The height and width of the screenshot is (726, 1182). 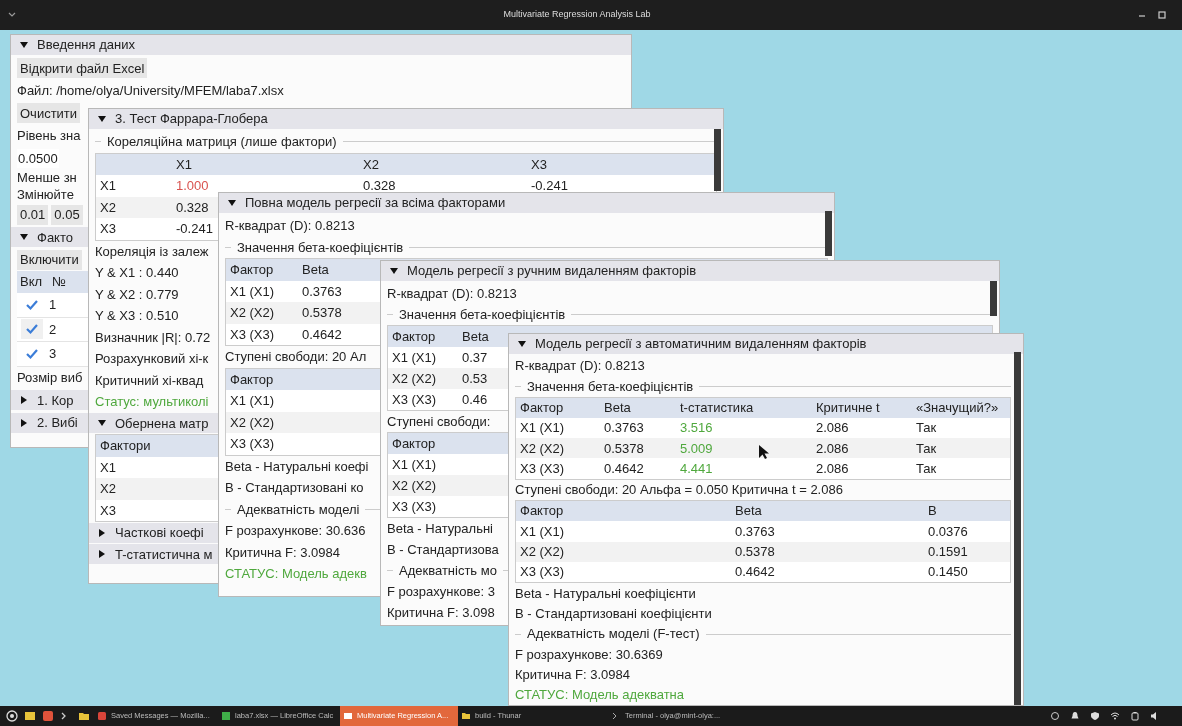 I want to click on label-text: Y & X2 : 0.779, so click(x=137, y=294).